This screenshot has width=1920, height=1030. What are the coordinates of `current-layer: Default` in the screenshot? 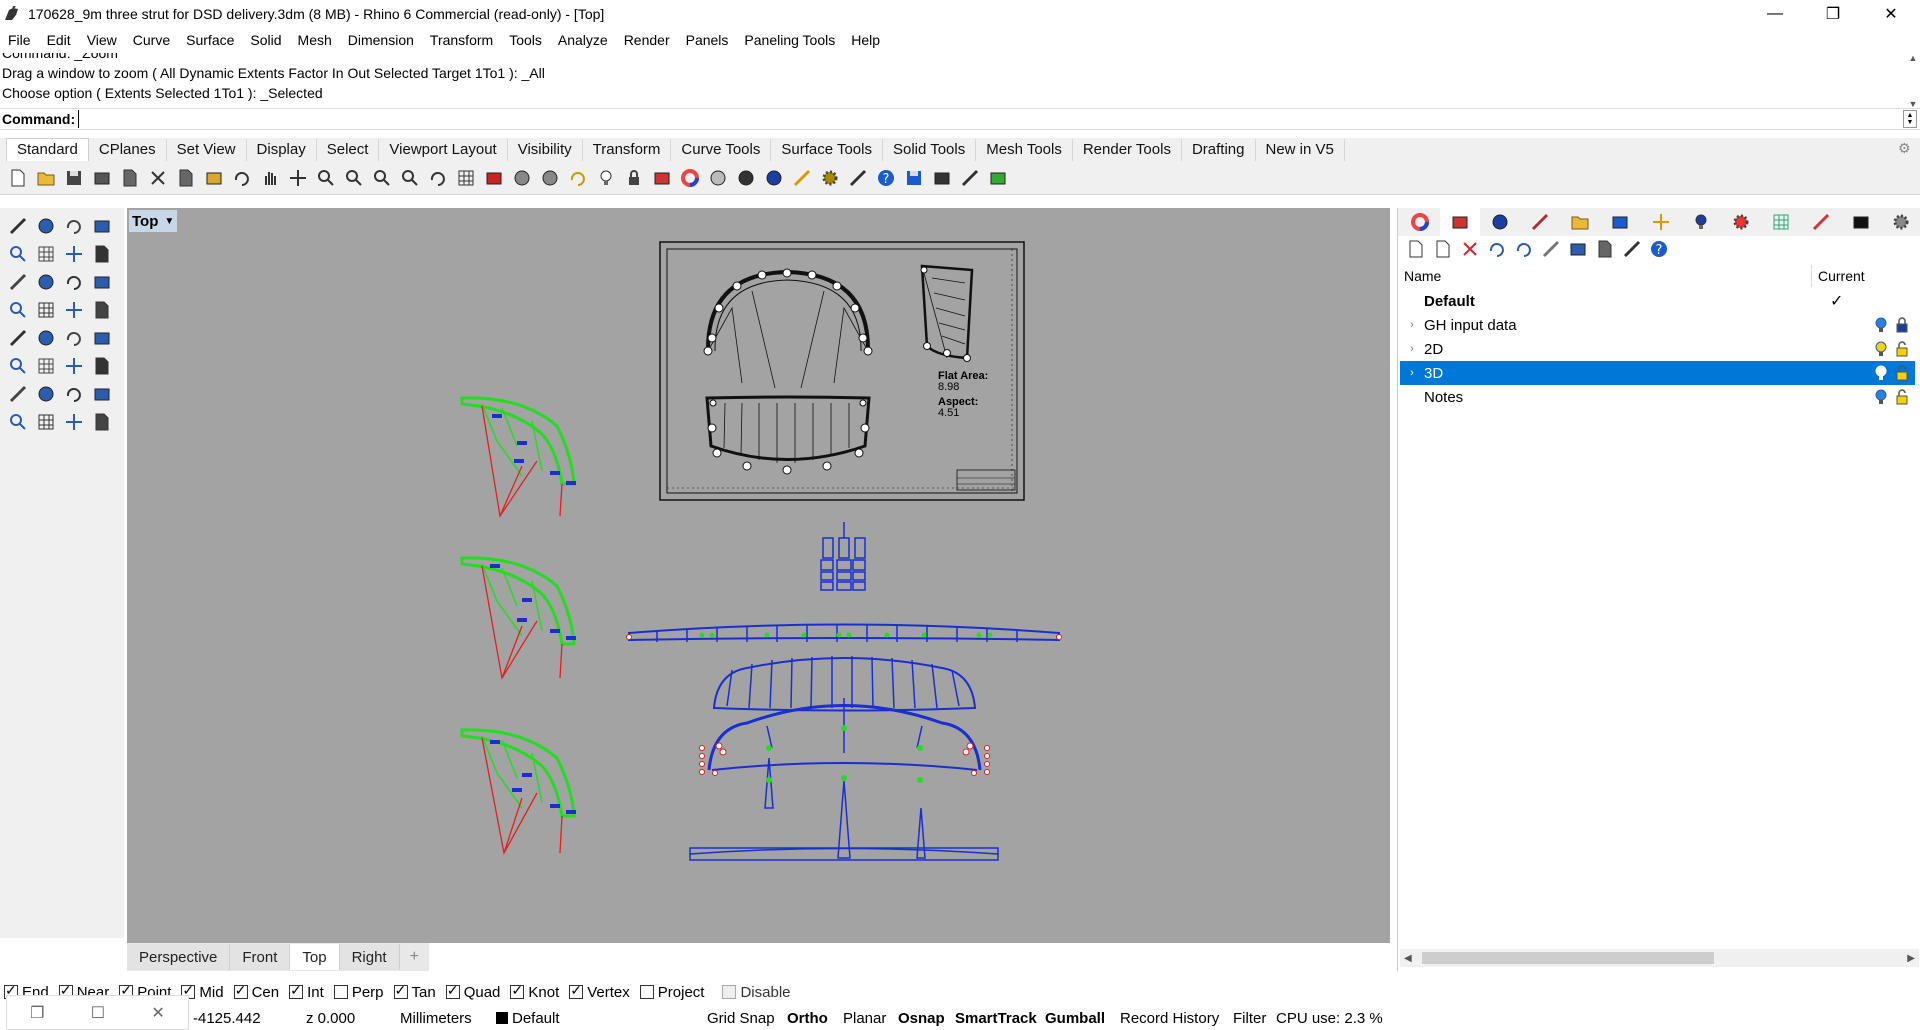 It's located at (528, 1018).